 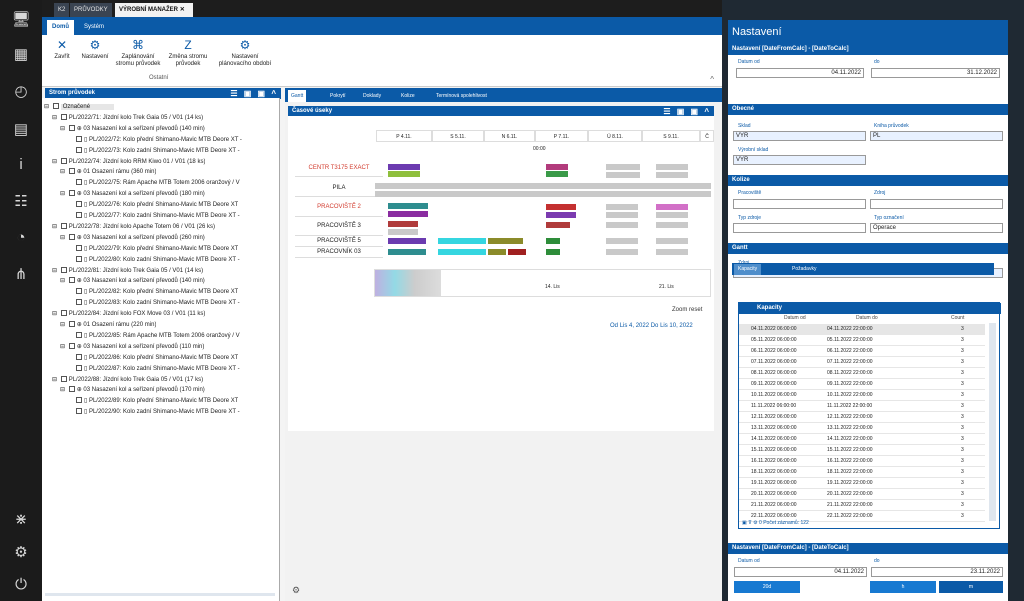 What do you see at coordinates (712, 79) in the screenshot?
I see `collapse-ribbon-icon: ^` at bounding box center [712, 79].